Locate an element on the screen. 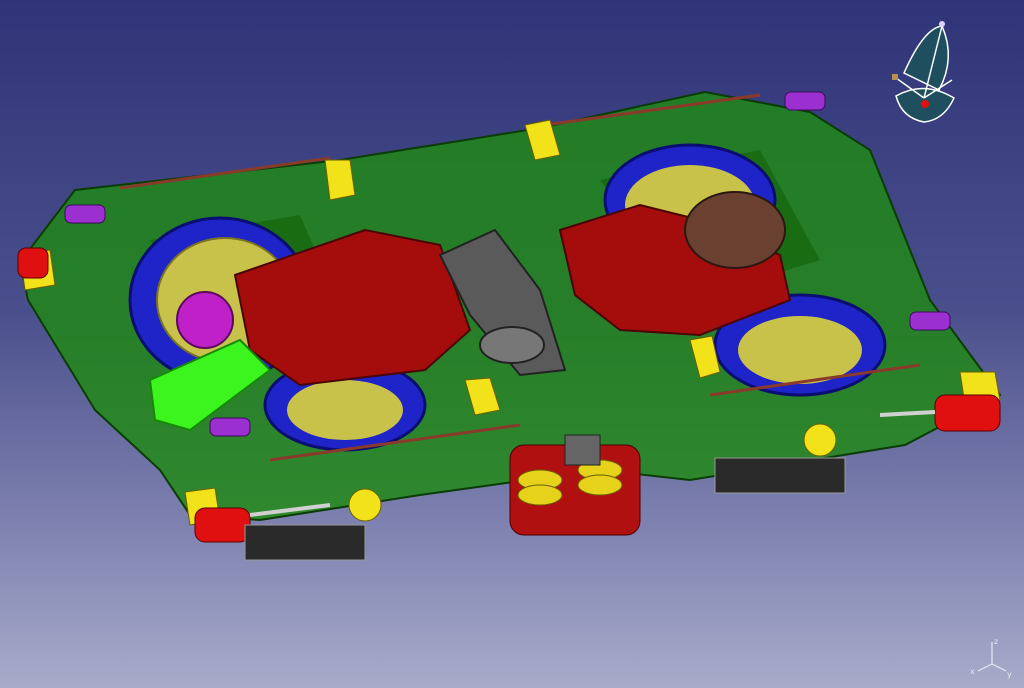 This screenshot has height=688, width=1024. pivot-ring is located at coordinates (512, 345).